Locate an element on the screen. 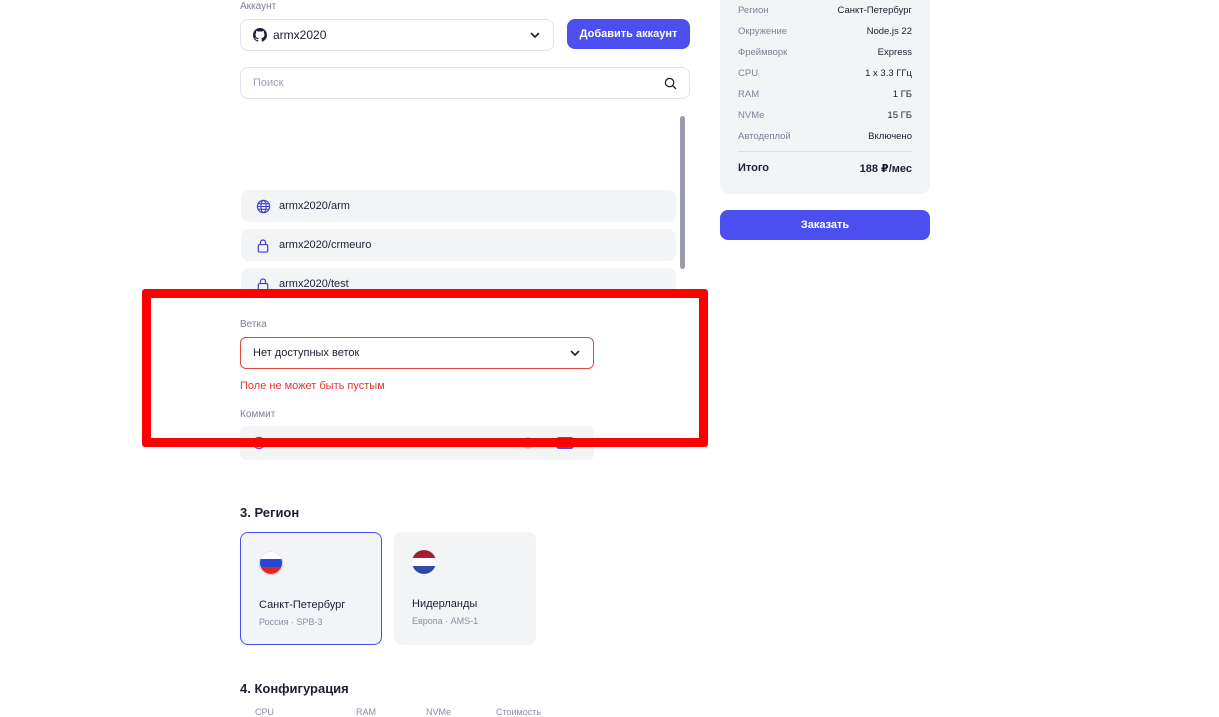  add-account-button: Добавить аккаунт is located at coordinates (628, 34).